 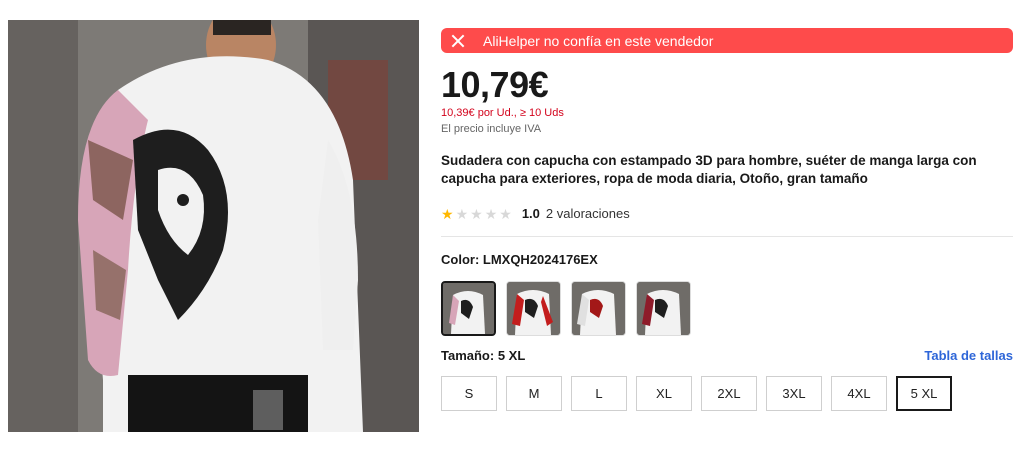 What do you see at coordinates (696, 393) in the screenshot?
I see `size-options: S M L XL 2XL 3XL 4XL 5 XL` at bounding box center [696, 393].